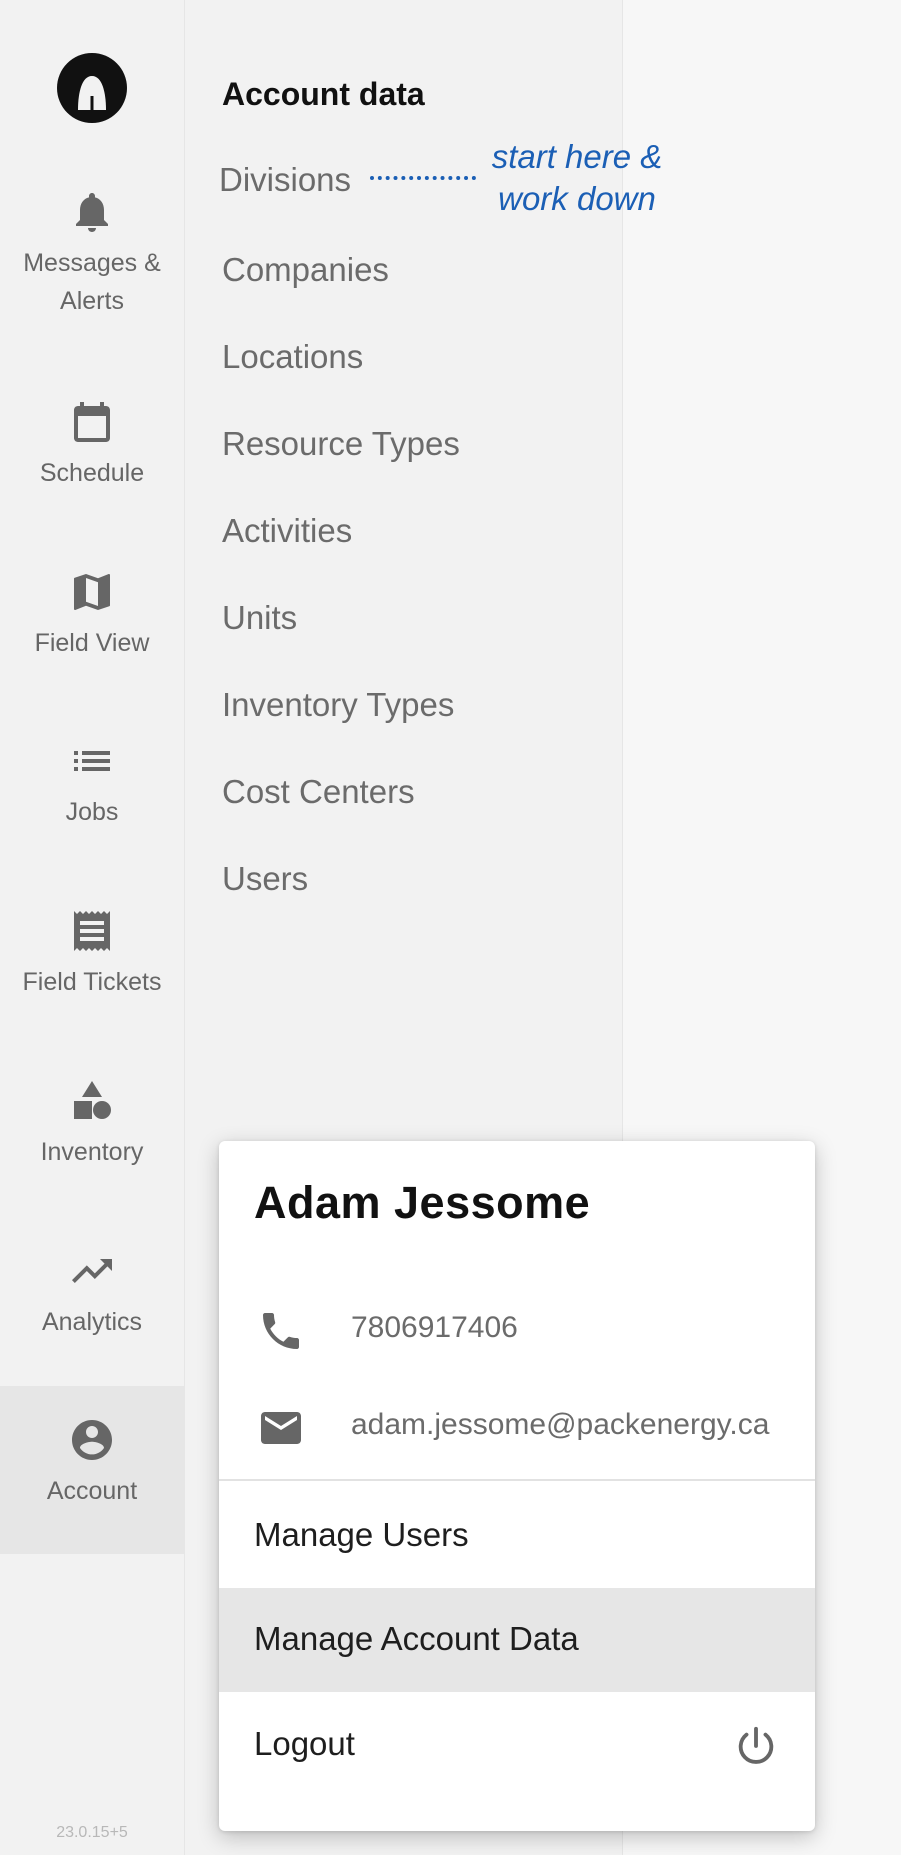 This screenshot has width=901, height=1855. What do you see at coordinates (92, 1100) in the screenshot?
I see `shapes-icon` at bounding box center [92, 1100].